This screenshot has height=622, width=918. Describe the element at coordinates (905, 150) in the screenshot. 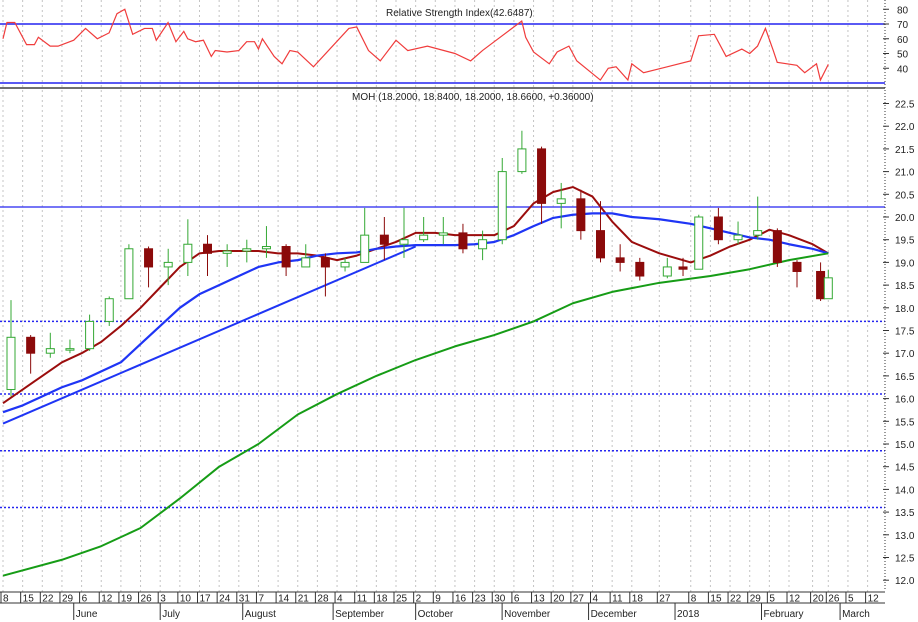

I see `price-tick-label: 21.5` at that location.